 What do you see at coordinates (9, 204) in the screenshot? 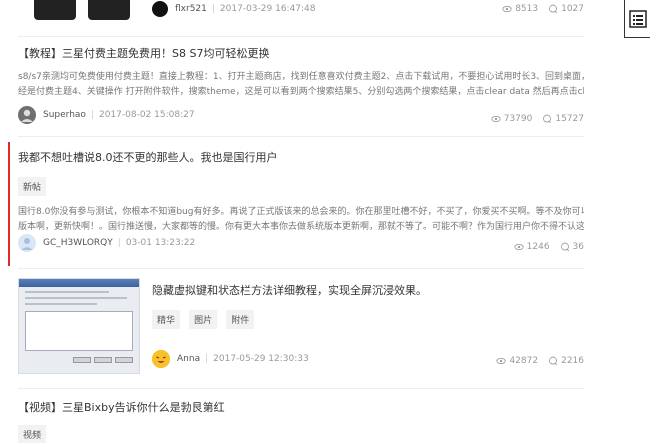
I see `active-indicator` at bounding box center [9, 204].